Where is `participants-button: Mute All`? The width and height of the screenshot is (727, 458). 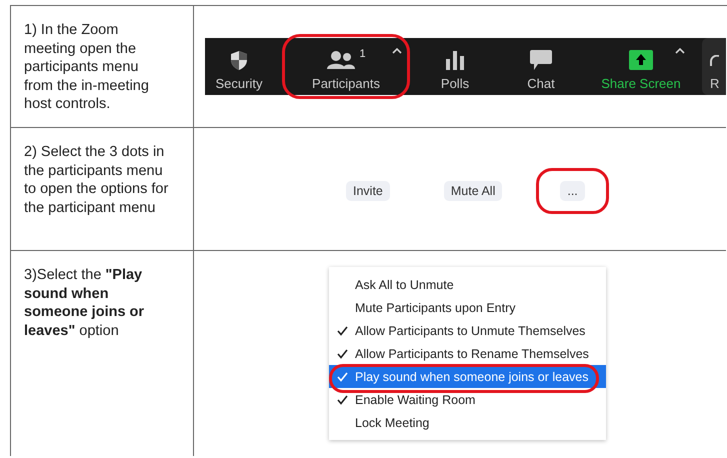
participants-button: Mute All is located at coordinates (473, 190).